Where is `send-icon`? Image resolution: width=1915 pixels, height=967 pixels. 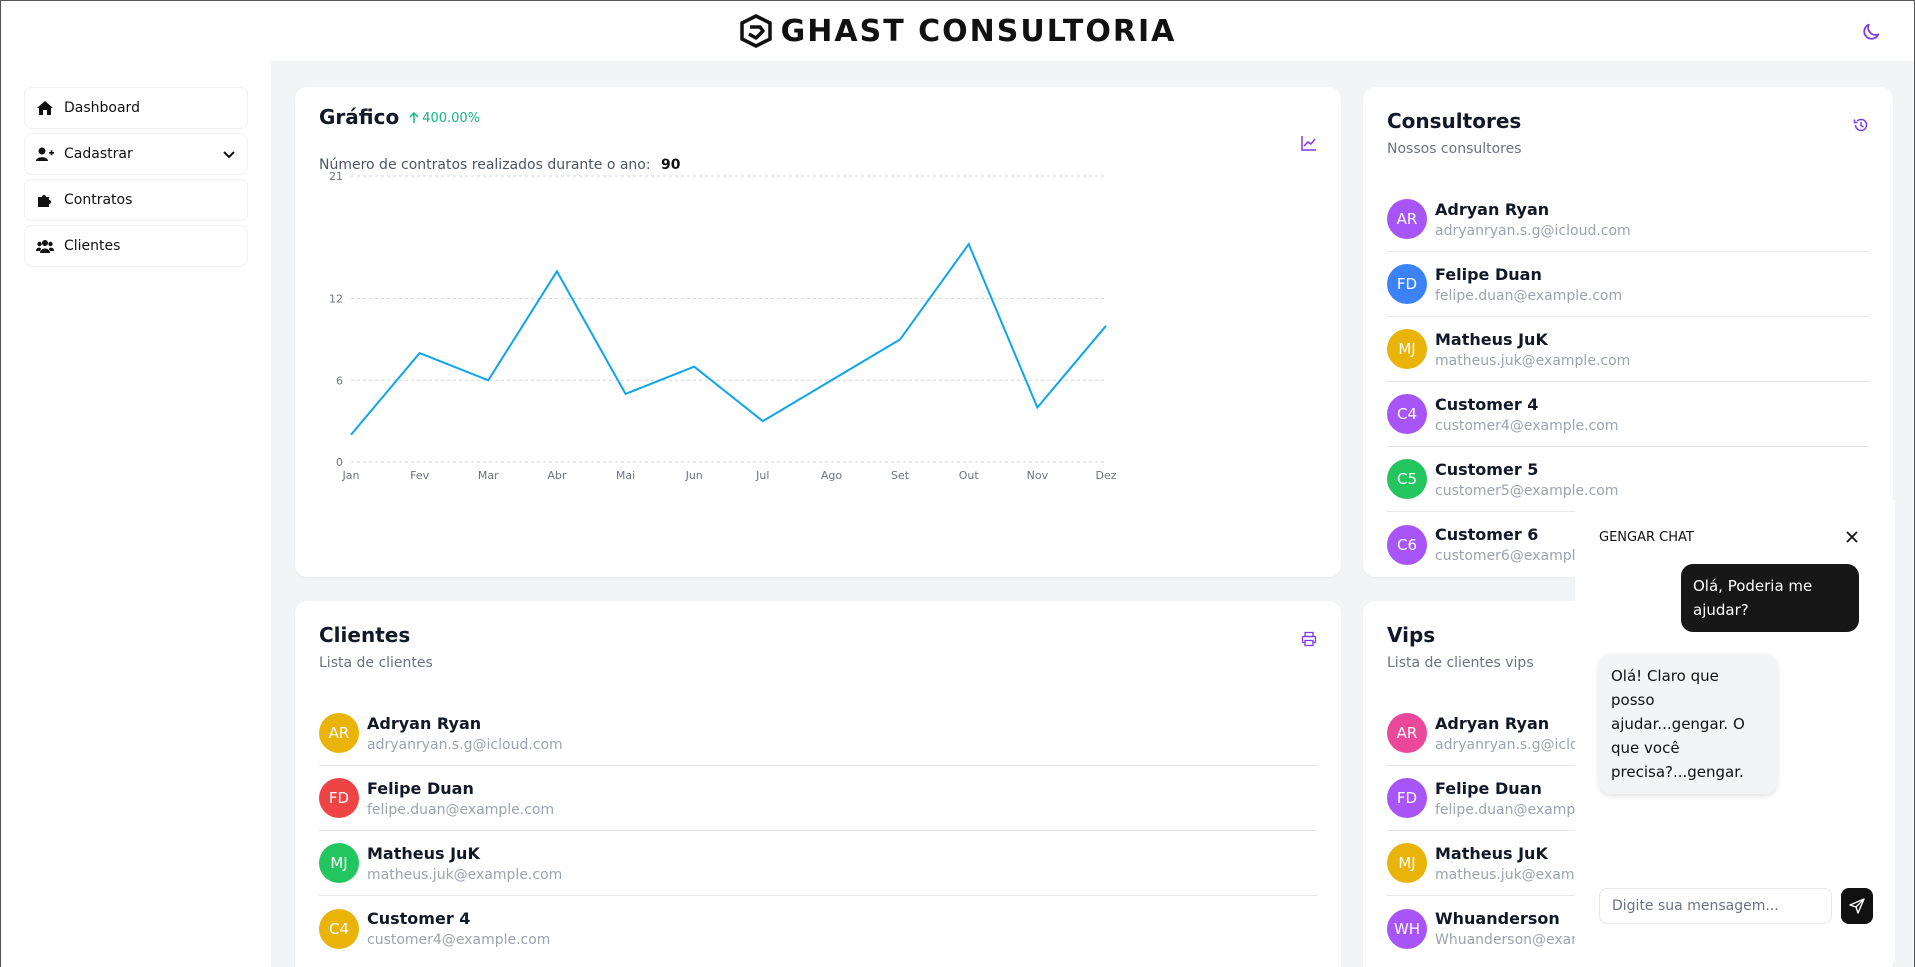 send-icon is located at coordinates (1857, 906).